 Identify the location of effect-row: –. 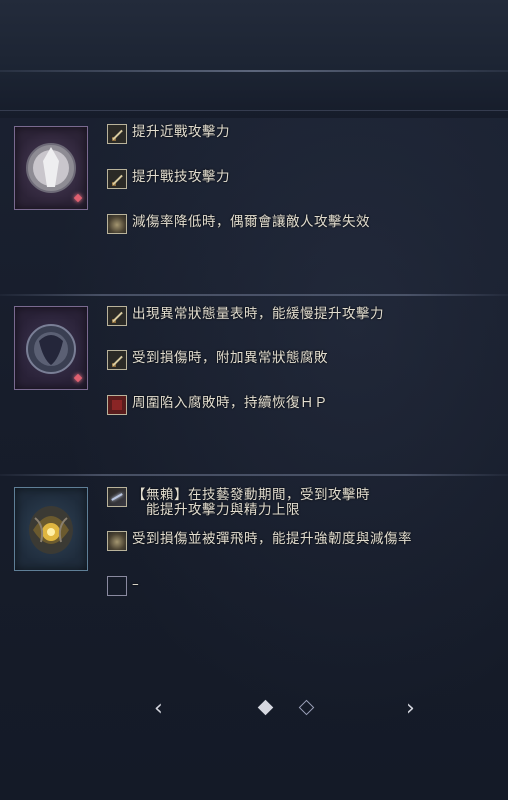
(123, 586).